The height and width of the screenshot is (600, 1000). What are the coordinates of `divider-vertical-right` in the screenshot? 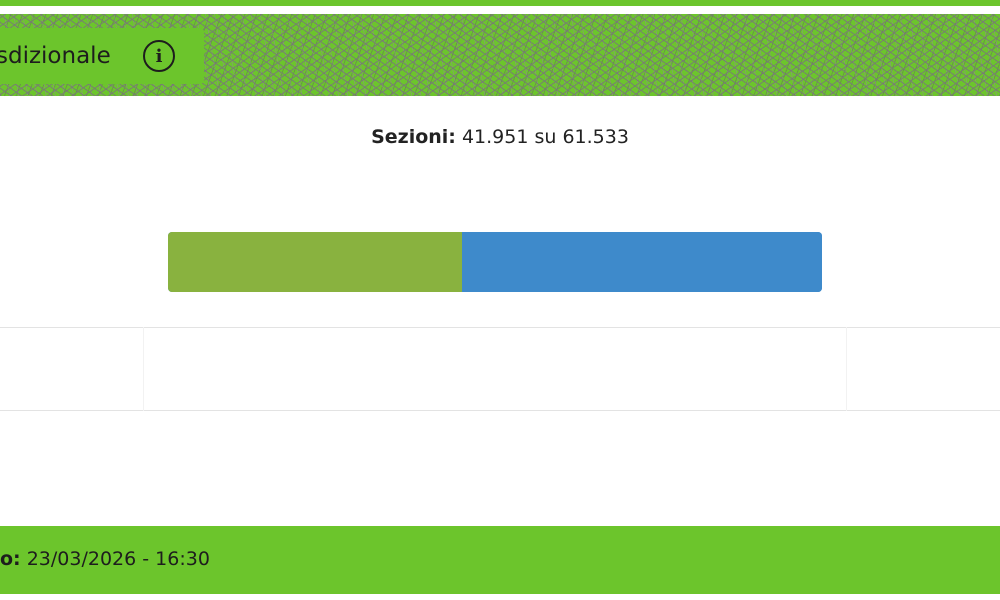 It's located at (846, 369).